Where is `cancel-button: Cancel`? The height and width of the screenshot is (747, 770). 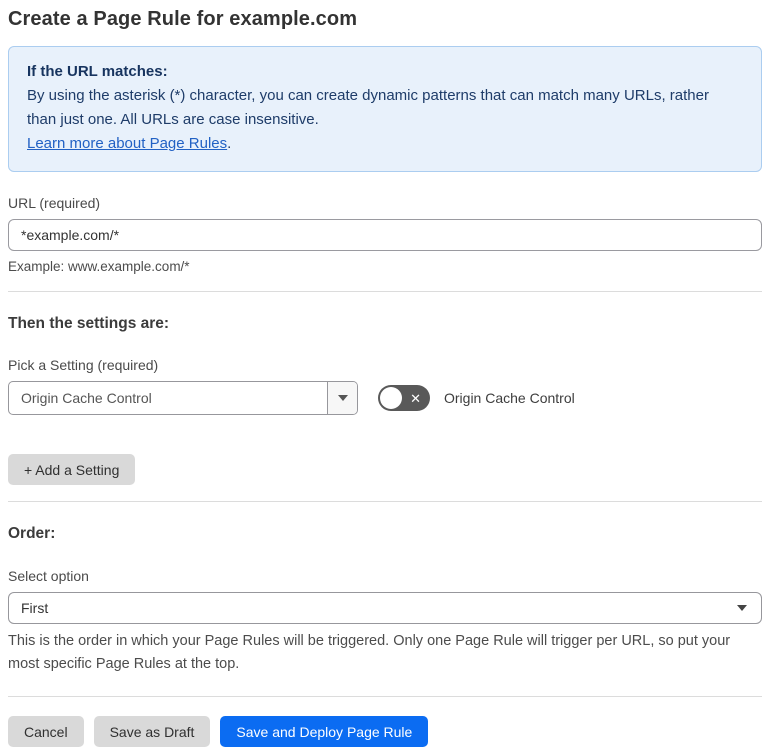 cancel-button: Cancel is located at coordinates (46, 731).